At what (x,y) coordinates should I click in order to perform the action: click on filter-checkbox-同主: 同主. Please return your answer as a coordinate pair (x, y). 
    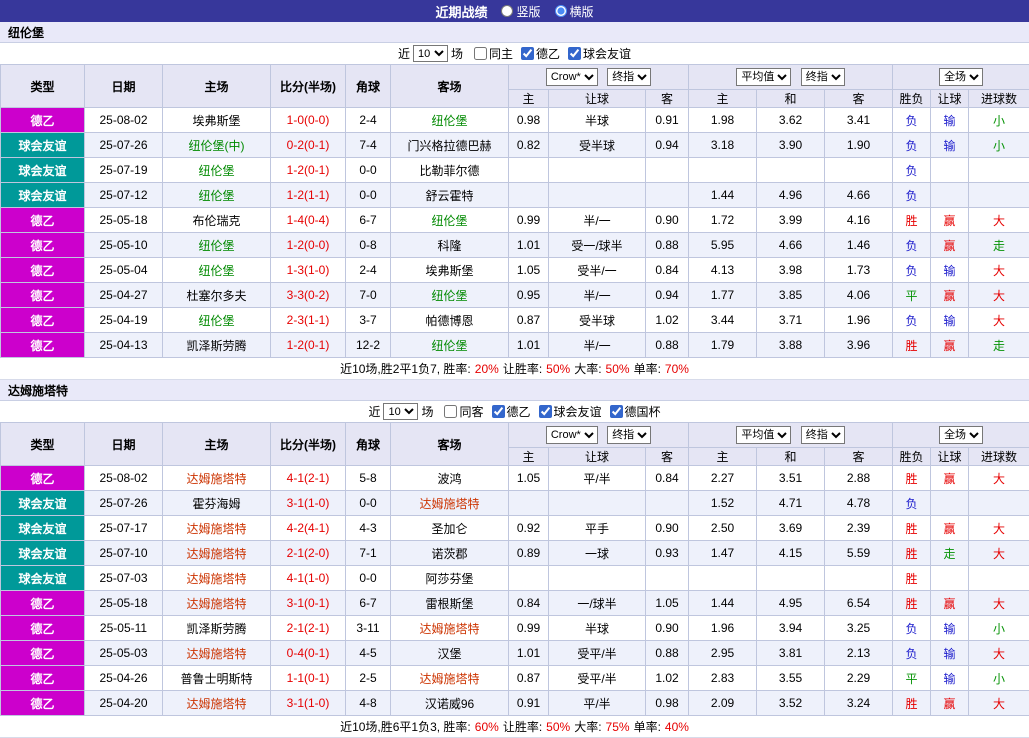
    Looking at the image, I should click on (490, 53).